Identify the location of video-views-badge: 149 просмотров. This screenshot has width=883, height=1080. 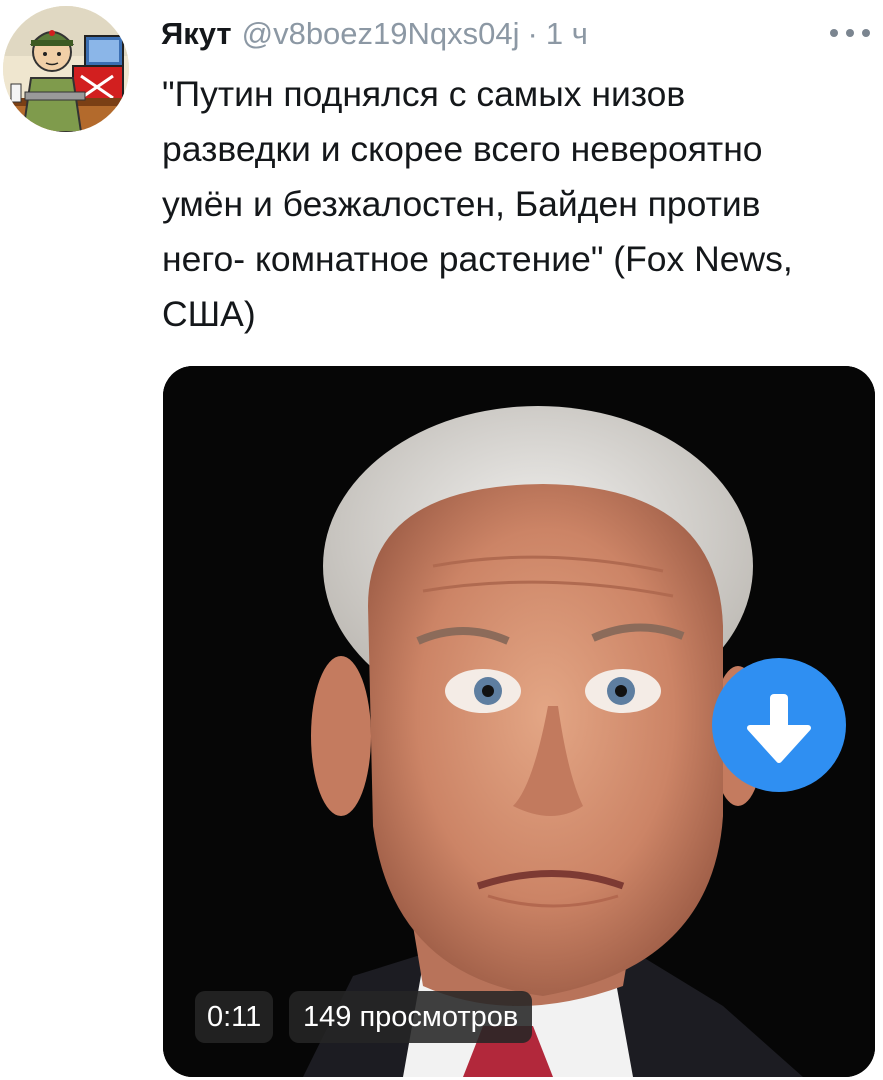
(411, 1017).